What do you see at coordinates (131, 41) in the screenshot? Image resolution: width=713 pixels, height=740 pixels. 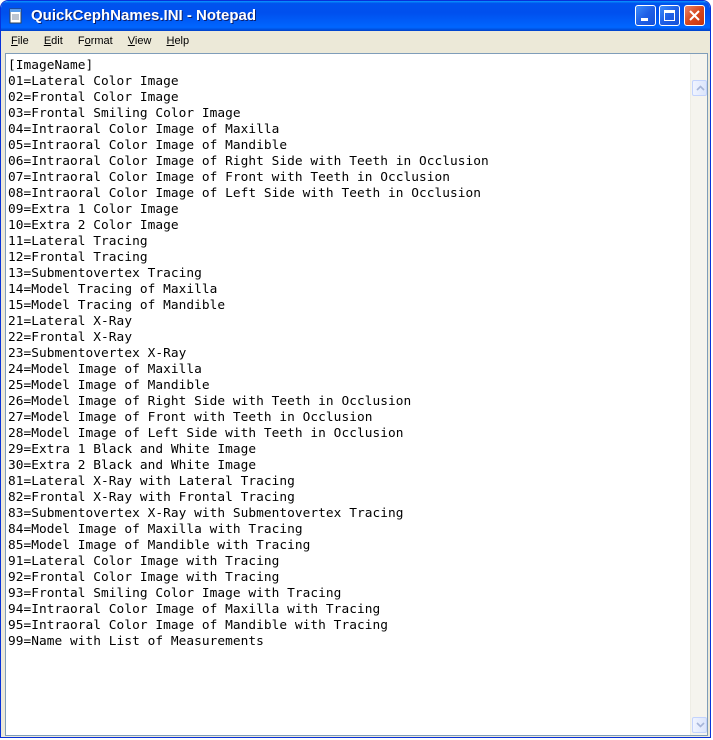 I see `menu-view-mnemonic: V` at bounding box center [131, 41].